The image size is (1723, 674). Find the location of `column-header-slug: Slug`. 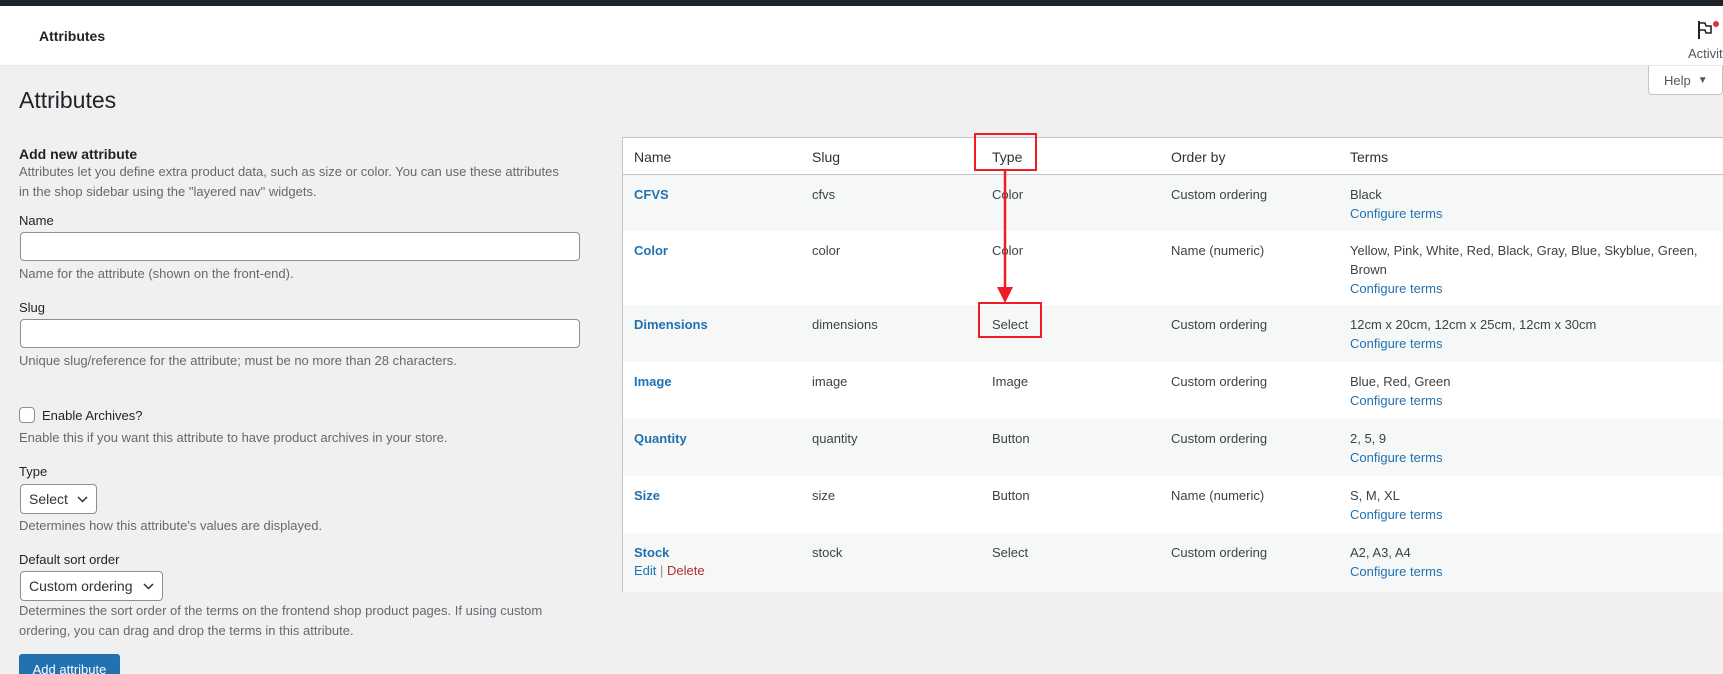

column-header-slug: Slug is located at coordinates (826, 157).